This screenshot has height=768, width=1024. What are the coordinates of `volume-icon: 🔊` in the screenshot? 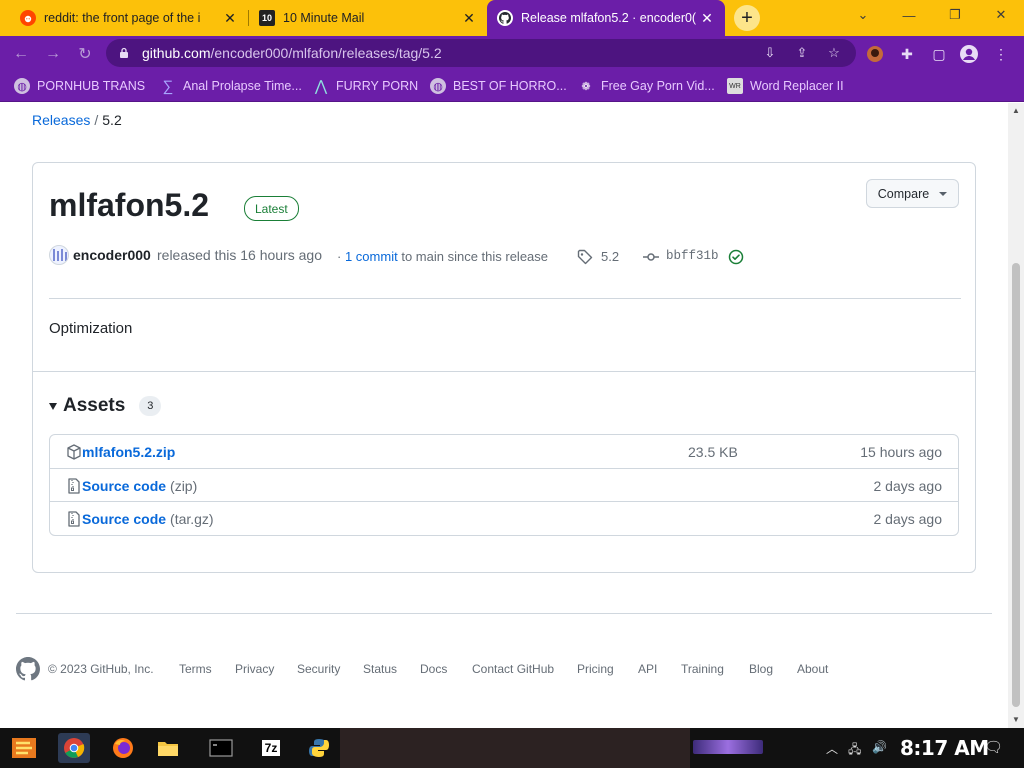 It's located at (879, 747).